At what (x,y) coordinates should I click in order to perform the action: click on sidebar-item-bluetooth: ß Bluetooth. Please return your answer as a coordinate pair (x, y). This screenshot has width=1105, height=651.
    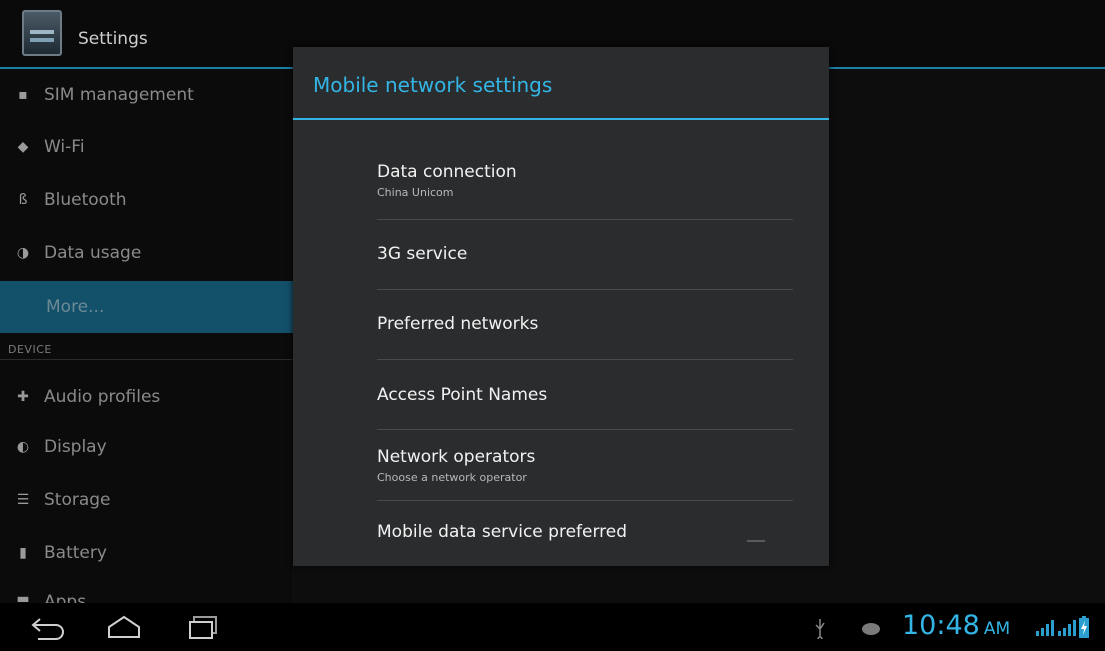
    Looking at the image, I should click on (146, 200).